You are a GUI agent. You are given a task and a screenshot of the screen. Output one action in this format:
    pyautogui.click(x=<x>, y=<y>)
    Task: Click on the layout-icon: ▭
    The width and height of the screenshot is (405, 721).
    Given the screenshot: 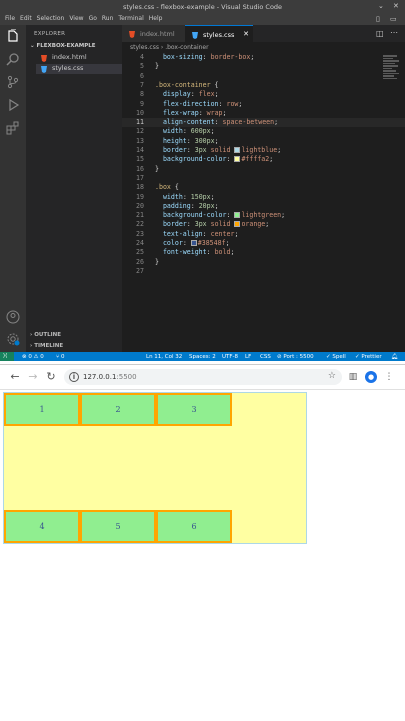 What is the action you would take?
    pyautogui.click(x=393, y=19)
    